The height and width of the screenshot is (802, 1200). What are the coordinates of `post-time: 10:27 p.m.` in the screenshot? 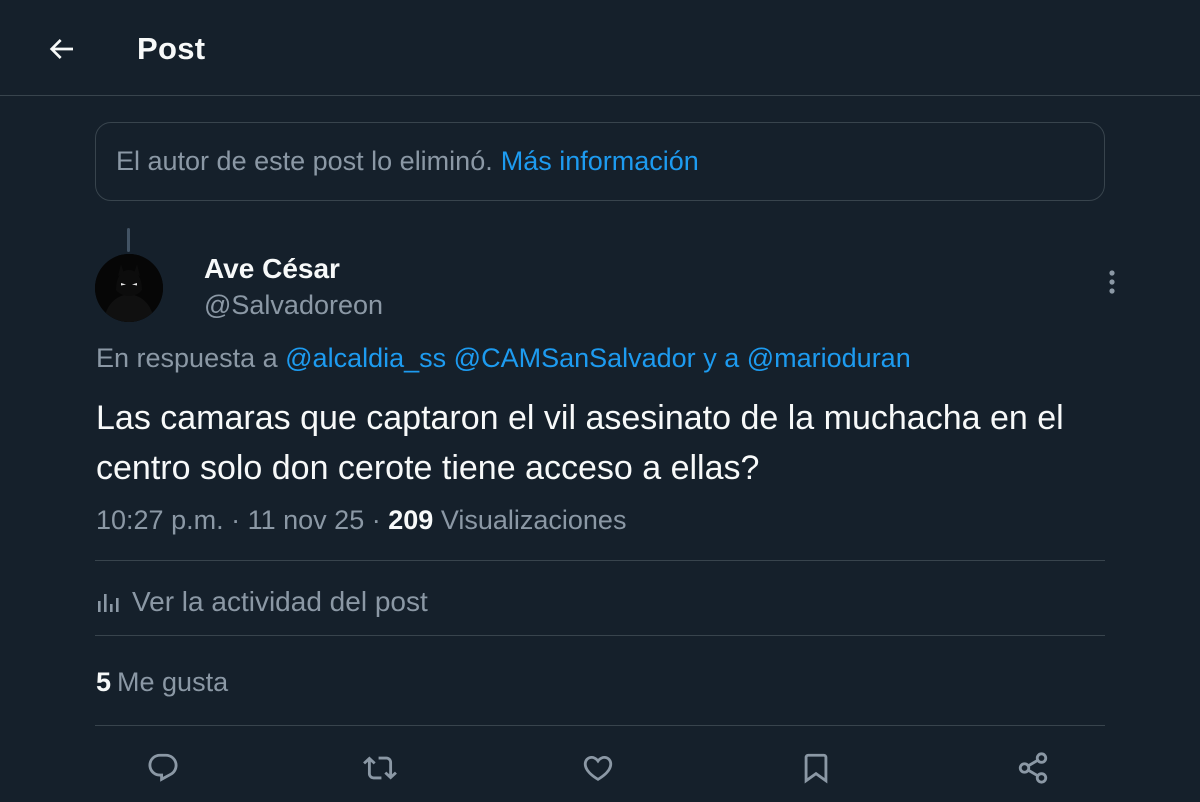 It's located at (160, 520).